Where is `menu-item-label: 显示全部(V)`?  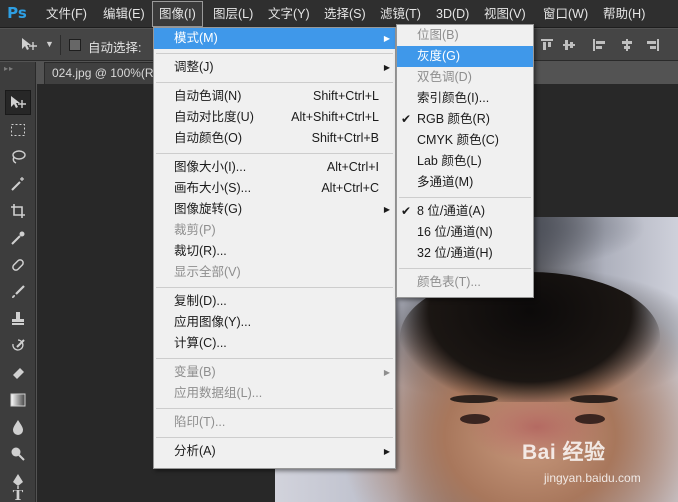
menu-item-label: 显示全部(V) is located at coordinates (207, 272).